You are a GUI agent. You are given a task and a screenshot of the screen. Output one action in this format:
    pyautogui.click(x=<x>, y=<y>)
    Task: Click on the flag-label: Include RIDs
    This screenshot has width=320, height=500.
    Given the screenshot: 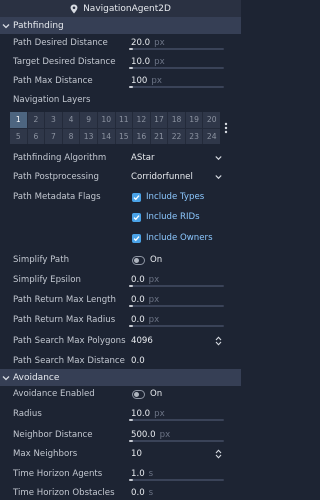 What is the action you would take?
    pyautogui.click(x=173, y=217)
    